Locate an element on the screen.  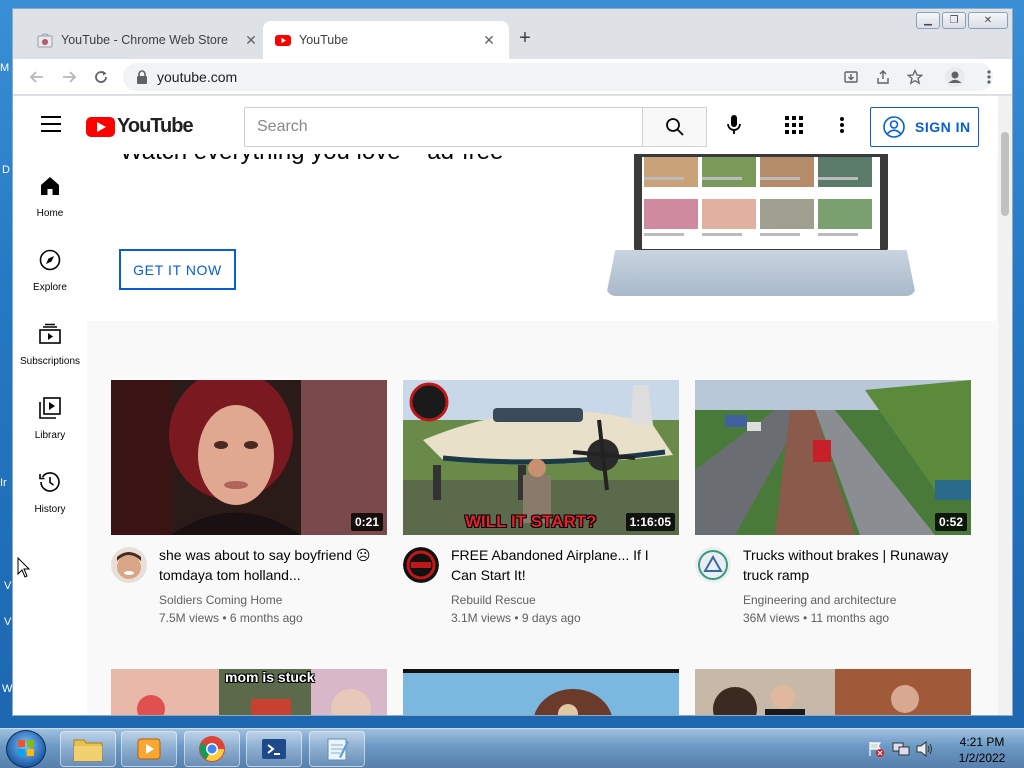
video-thumbnail: mom is stuck is located at coordinates (249, 692).